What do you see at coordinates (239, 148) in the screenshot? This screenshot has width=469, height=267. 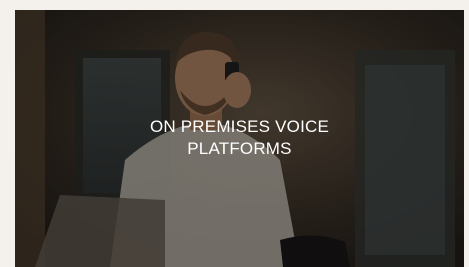 I see `card-title-line-2: PLATFORMS` at bounding box center [239, 148].